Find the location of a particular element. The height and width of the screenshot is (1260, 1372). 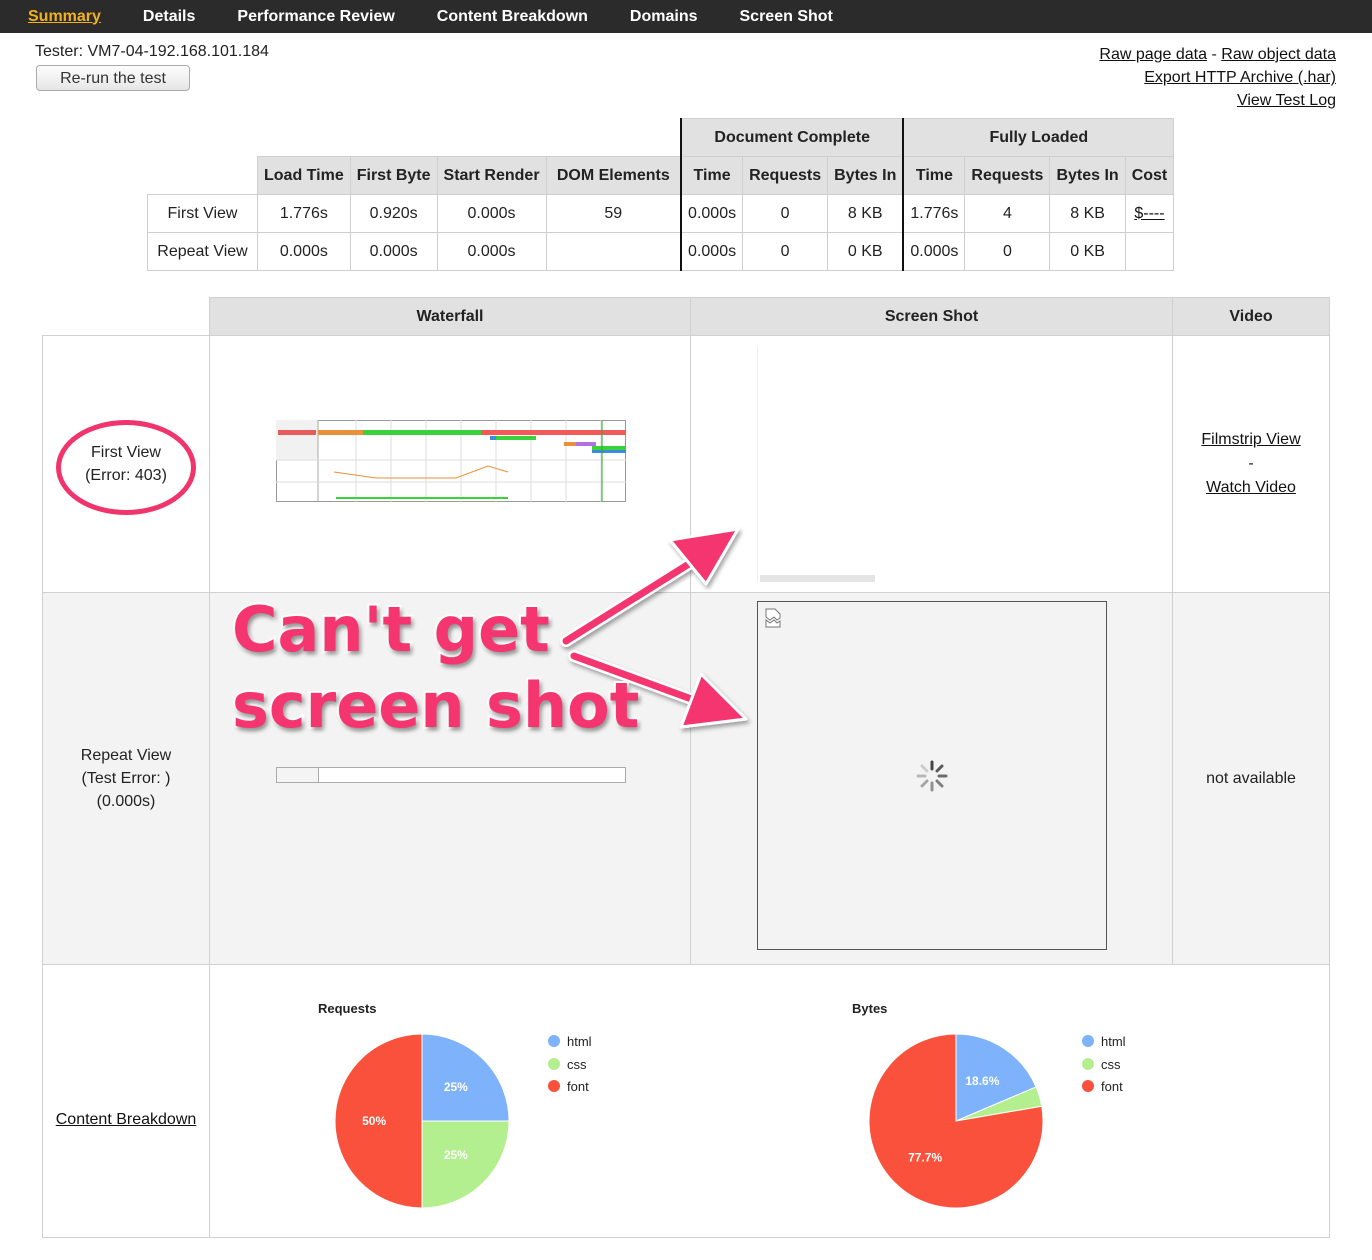

broken-image-icon is located at coordinates (773, 618).